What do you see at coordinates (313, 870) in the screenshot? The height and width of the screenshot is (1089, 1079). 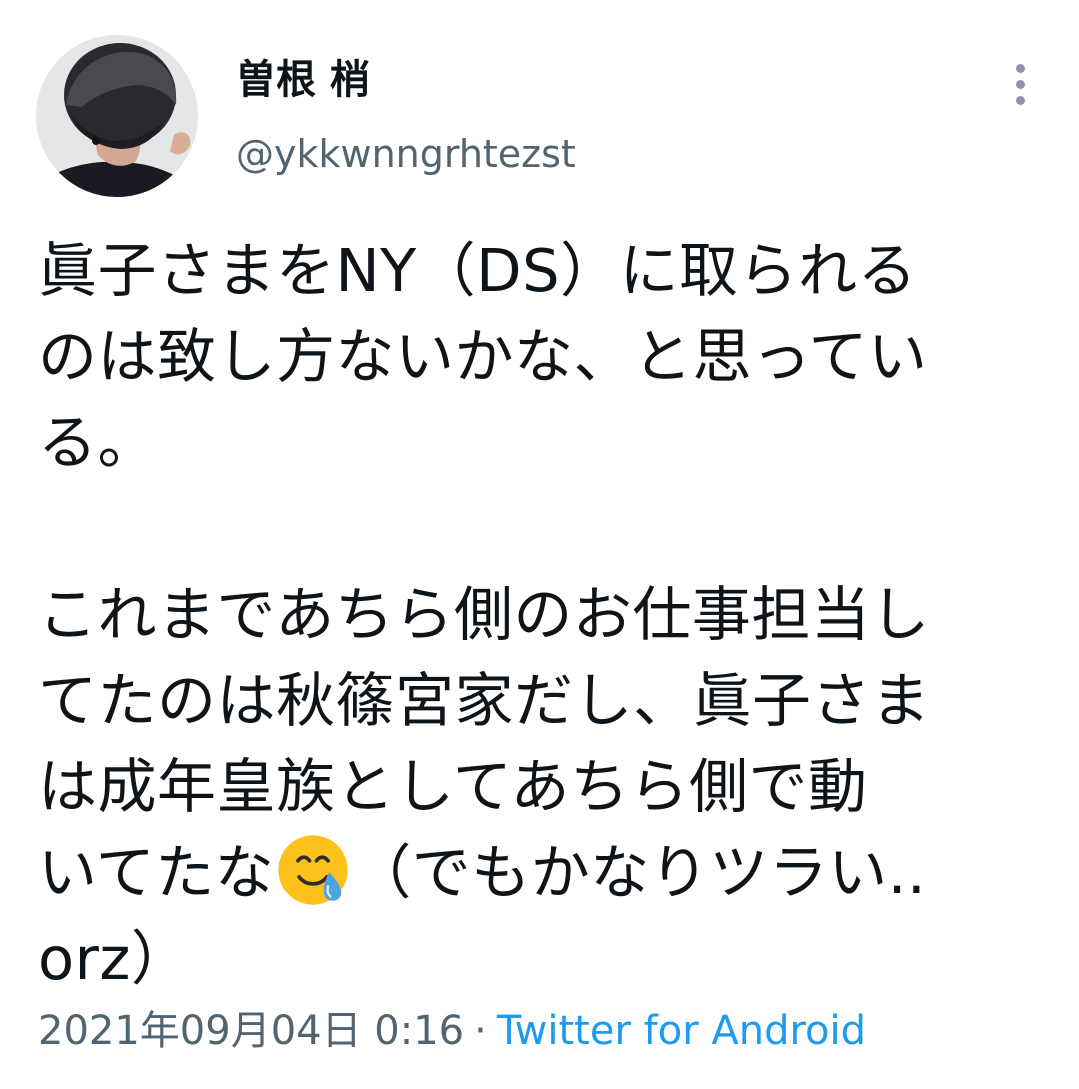 I see `smiling-face-with-tear-emoji` at bounding box center [313, 870].